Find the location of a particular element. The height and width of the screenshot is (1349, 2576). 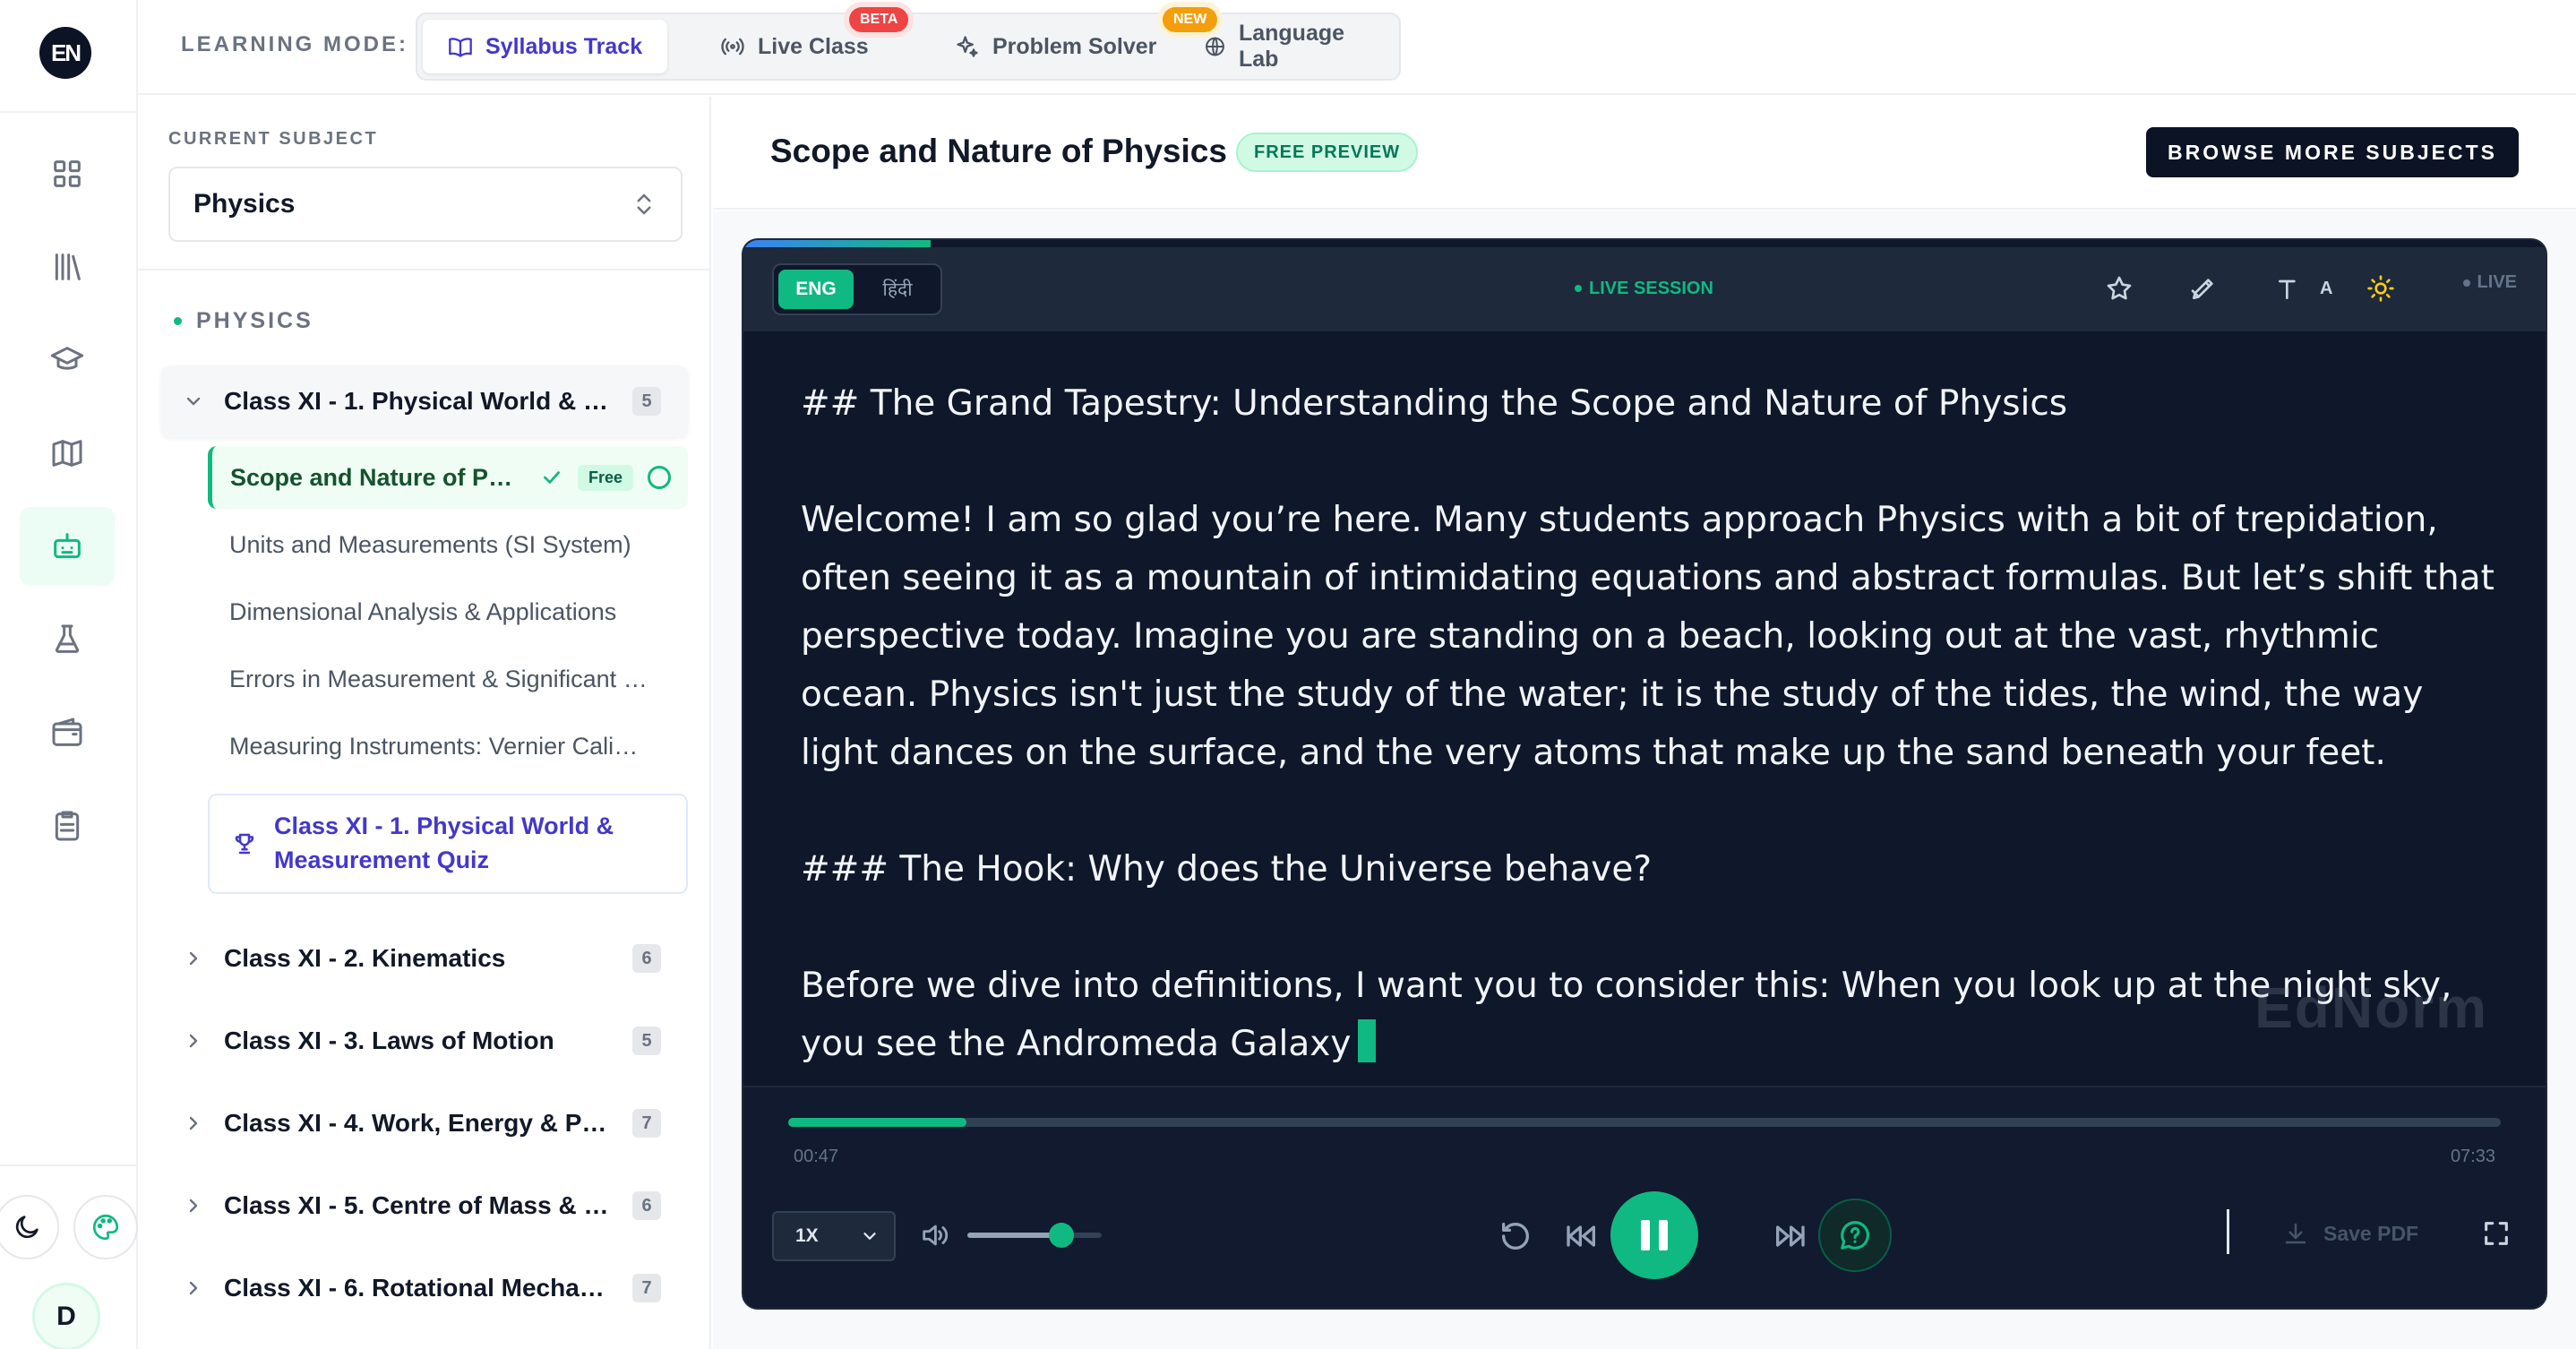

save-pdf-button: Save PDF is located at coordinates (2350, 1233).